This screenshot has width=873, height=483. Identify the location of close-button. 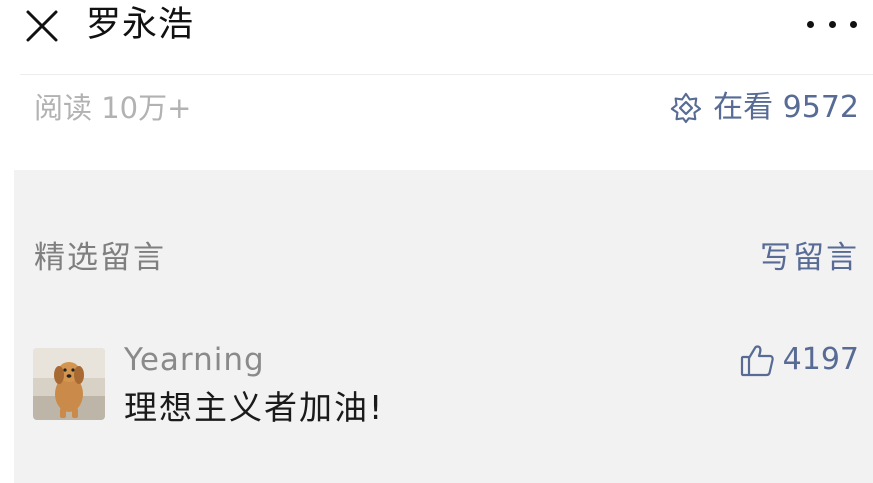
(42, 26).